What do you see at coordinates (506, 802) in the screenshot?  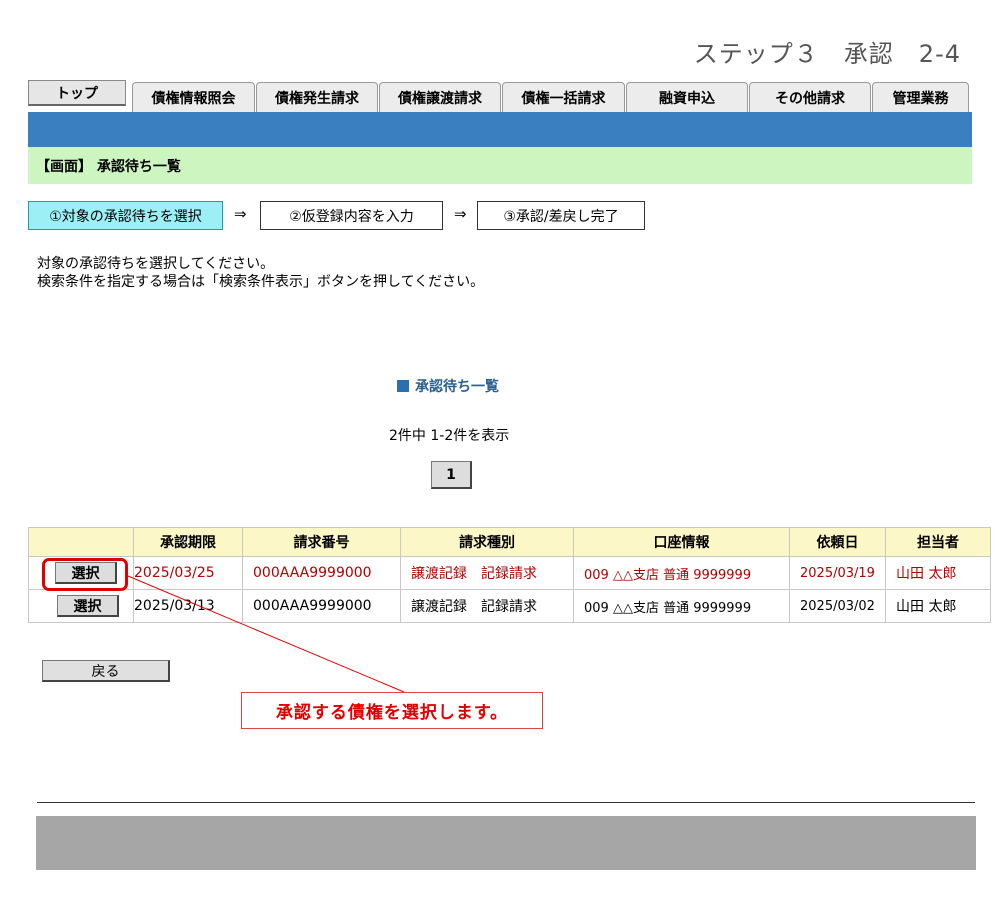 I see `footer-divider` at bounding box center [506, 802].